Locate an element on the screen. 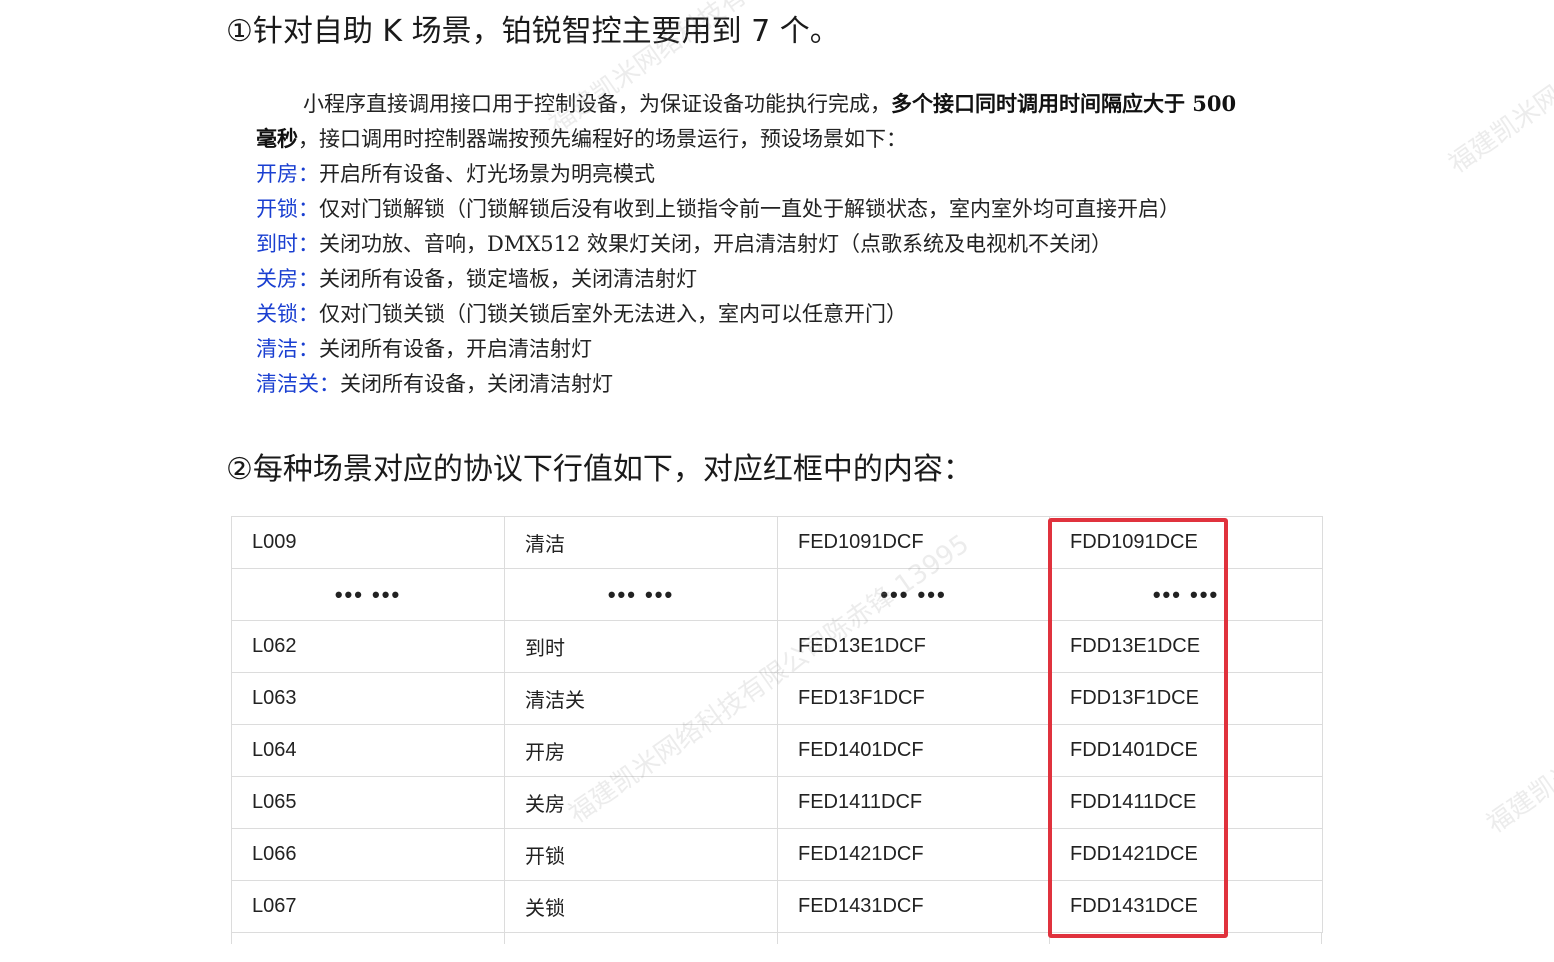 The image size is (1554, 962). scene-code-cell: L067 is located at coordinates (368, 906).